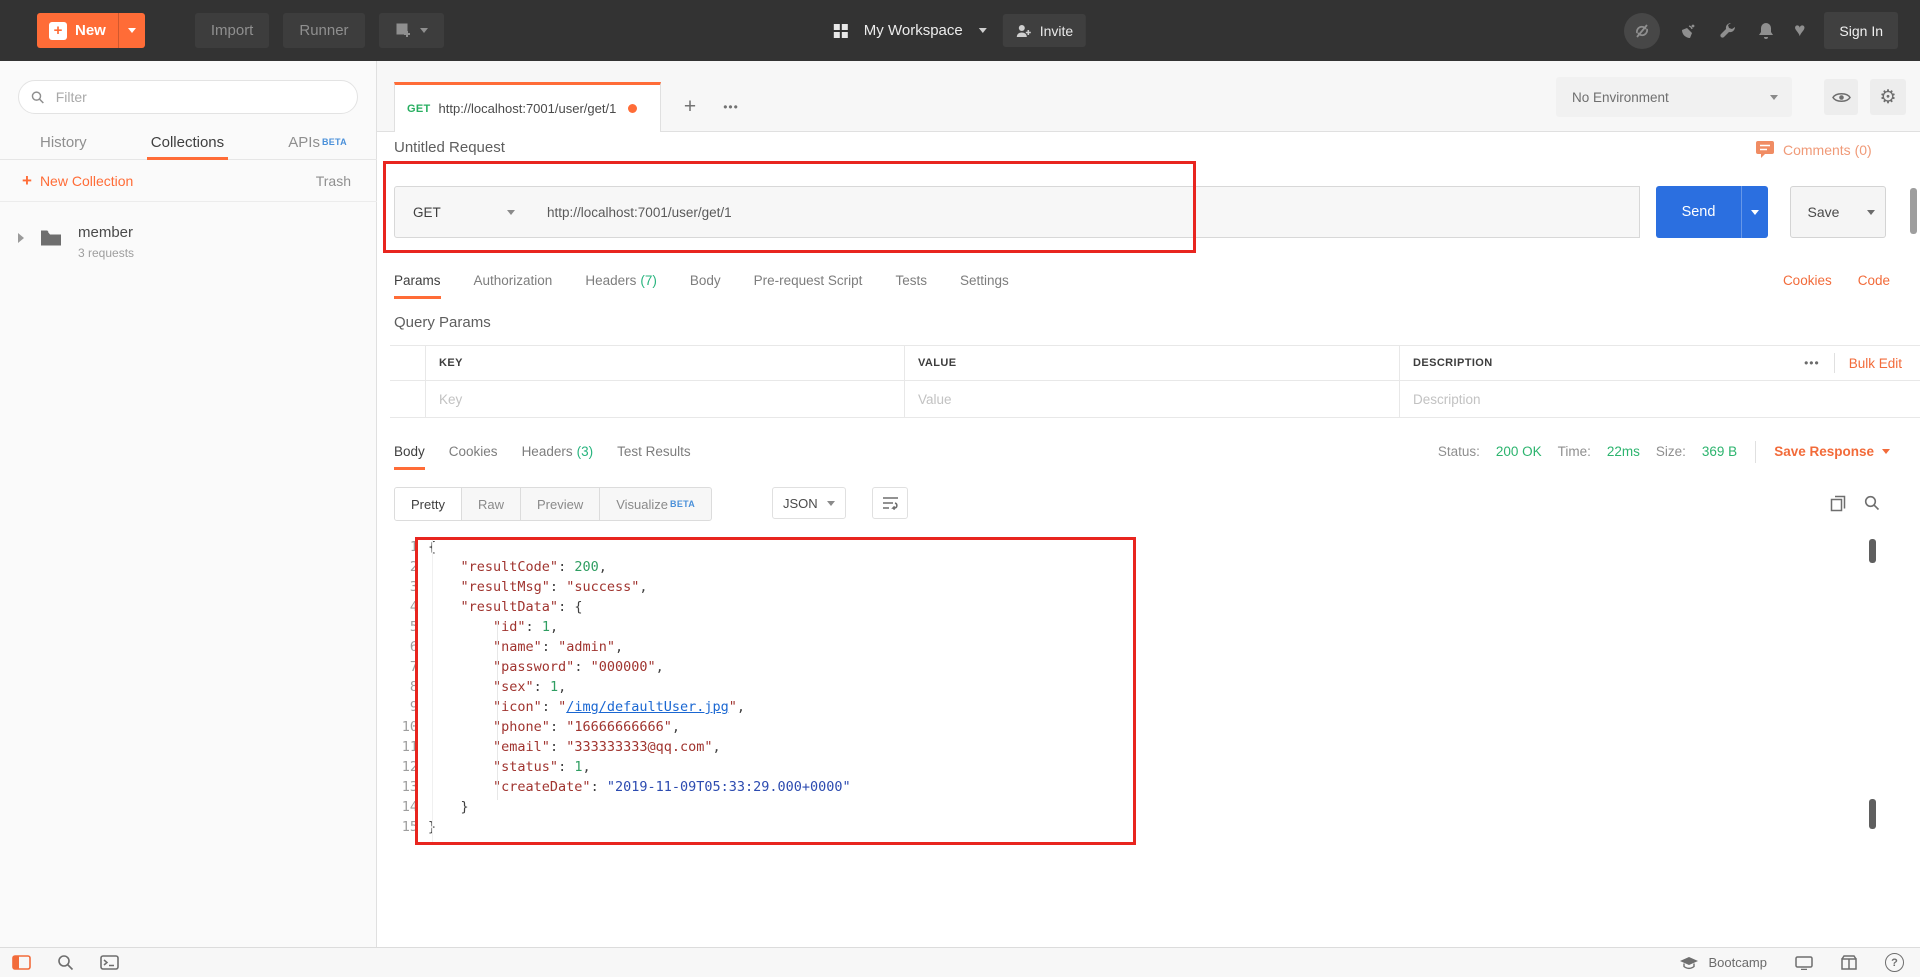 The image size is (1920, 977). I want to click on chevron-right-icon, so click(21, 238).